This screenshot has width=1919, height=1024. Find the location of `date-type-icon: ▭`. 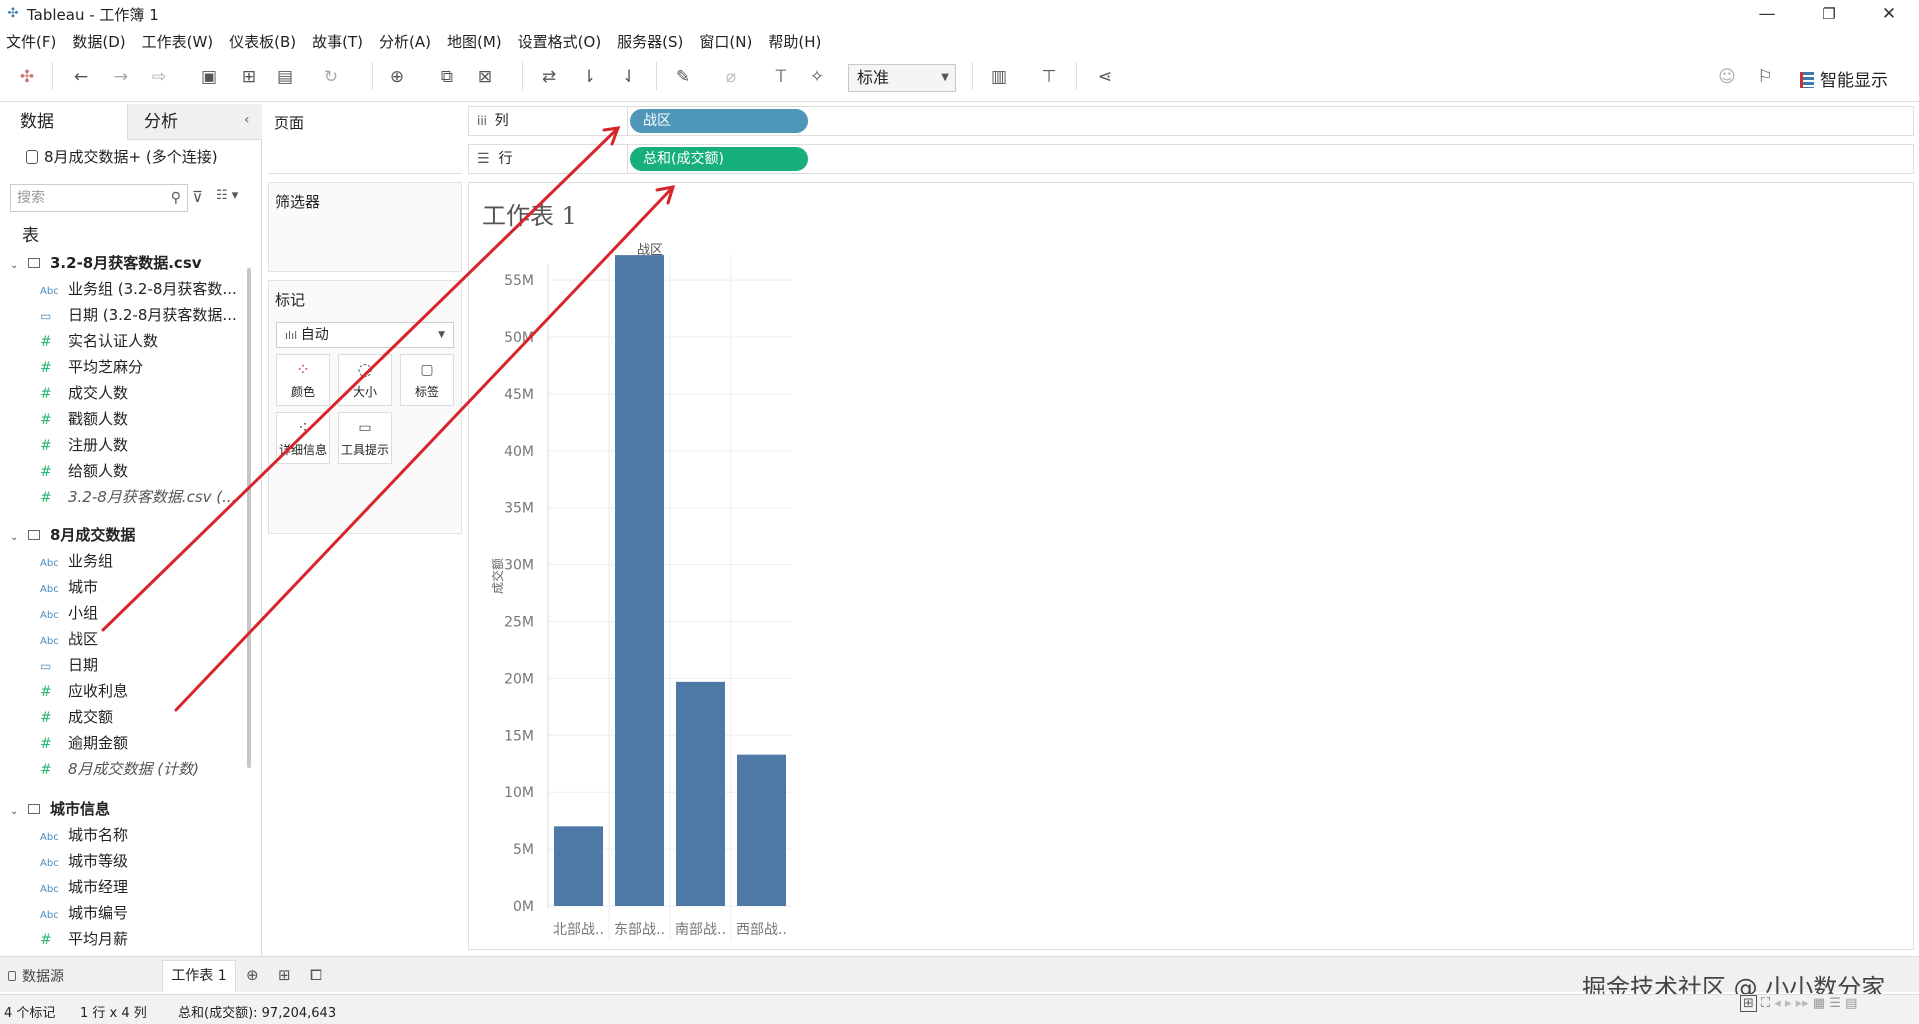

date-type-icon: ▭ is located at coordinates (46, 316).